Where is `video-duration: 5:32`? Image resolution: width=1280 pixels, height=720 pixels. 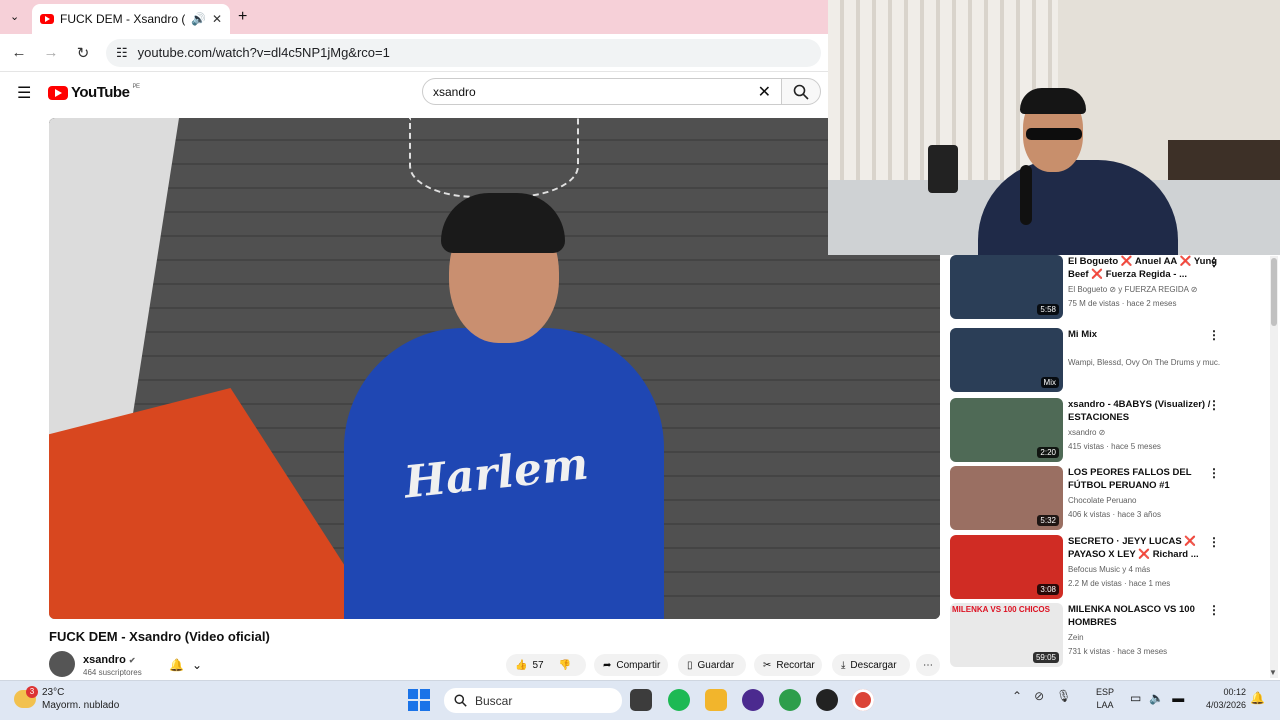
video-duration: 5:32 is located at coordinates (1048, 520).